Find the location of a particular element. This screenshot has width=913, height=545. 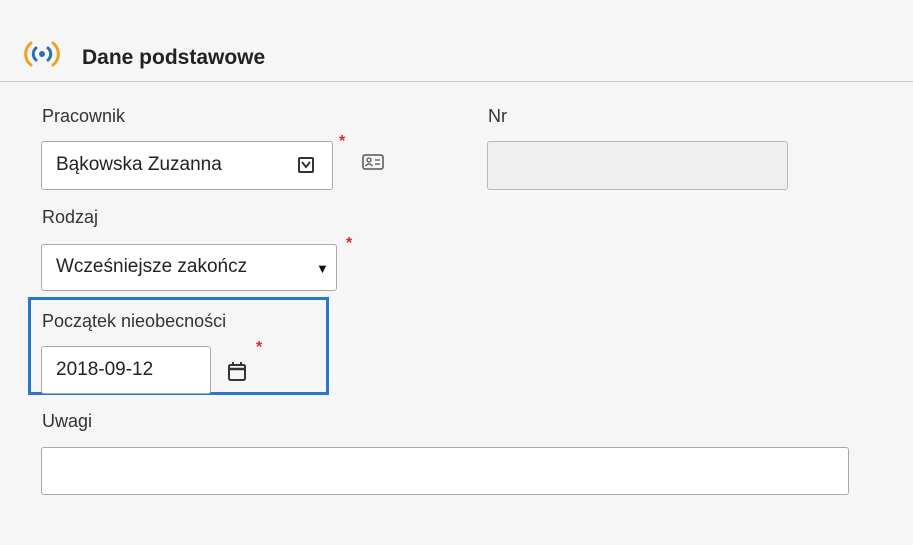

select-arrow-icon: ▼ is located at coordinates (321, 268).